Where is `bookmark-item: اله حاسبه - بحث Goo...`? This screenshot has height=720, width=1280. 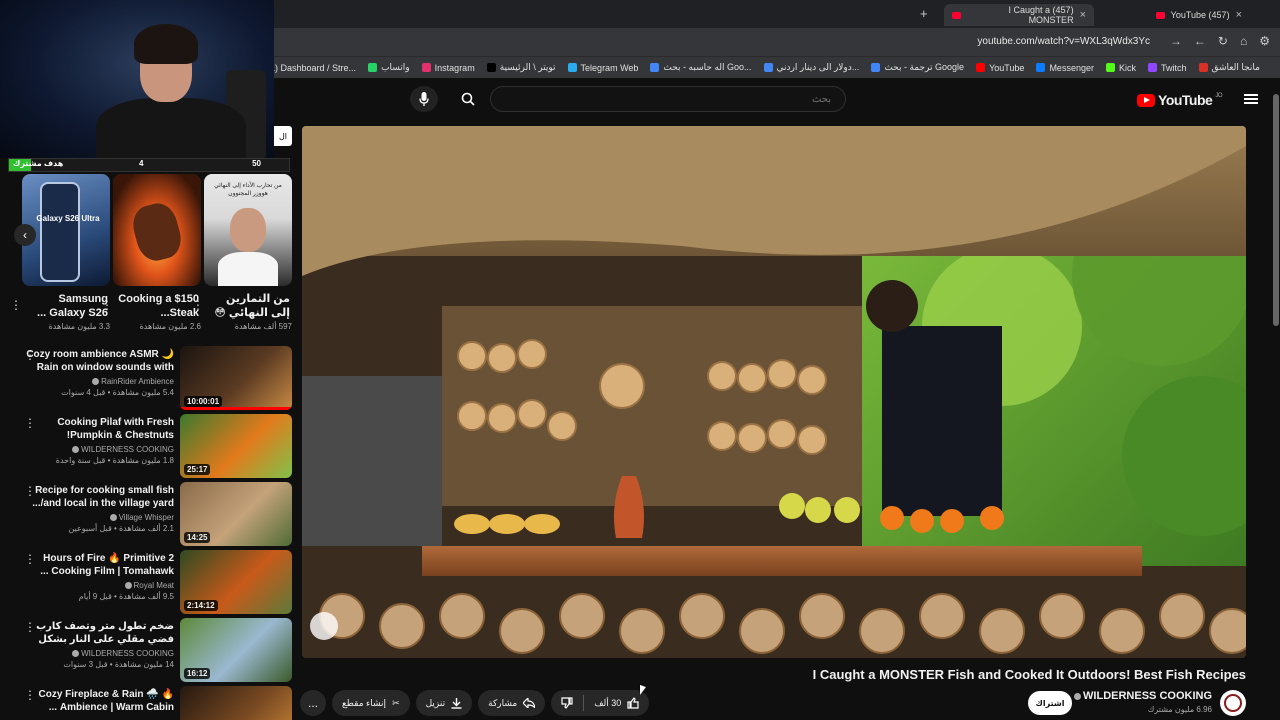 bookmark-item: اله حاسبه - بحث Goo... is located at coordinates (701, 67).